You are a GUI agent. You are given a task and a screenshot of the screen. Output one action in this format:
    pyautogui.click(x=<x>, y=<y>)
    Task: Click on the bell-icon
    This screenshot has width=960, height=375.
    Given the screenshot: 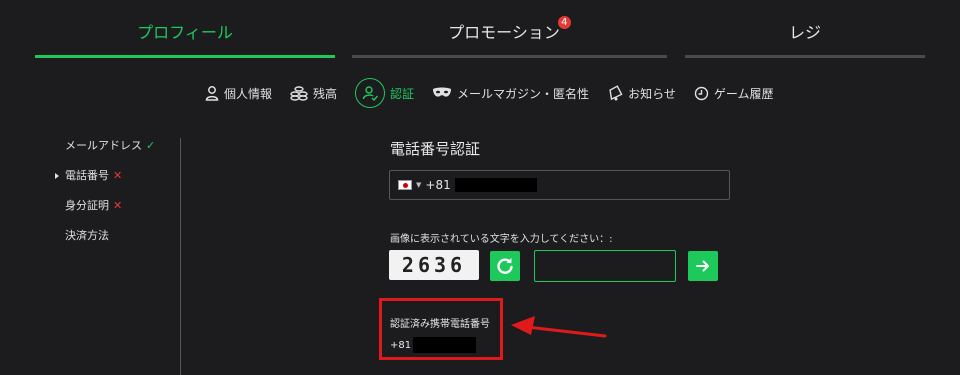 What is the action you would take?
    pyautogui.click(x=616, y=93)
    